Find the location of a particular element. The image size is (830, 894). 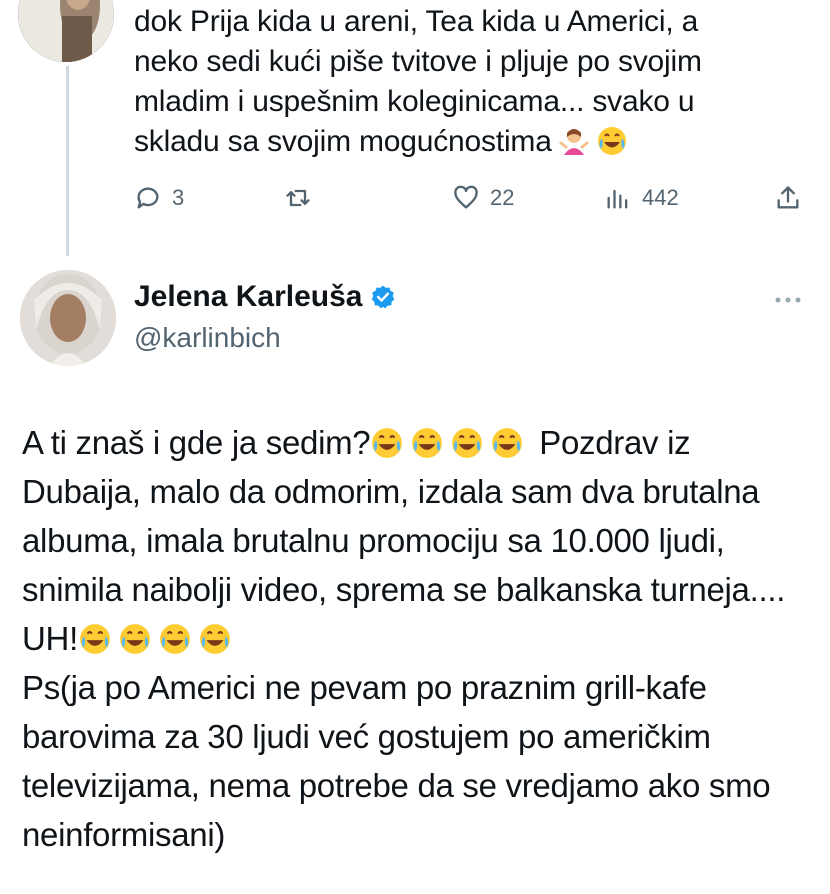

more-options-button is located at coordinates (788, 300).